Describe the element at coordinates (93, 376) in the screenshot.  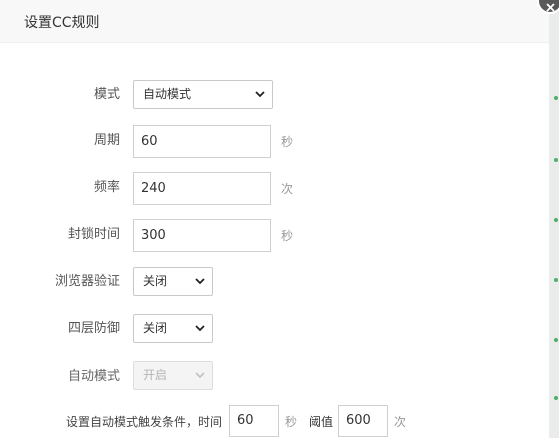
I see `auto-mode-label: 自动模式` at that location.